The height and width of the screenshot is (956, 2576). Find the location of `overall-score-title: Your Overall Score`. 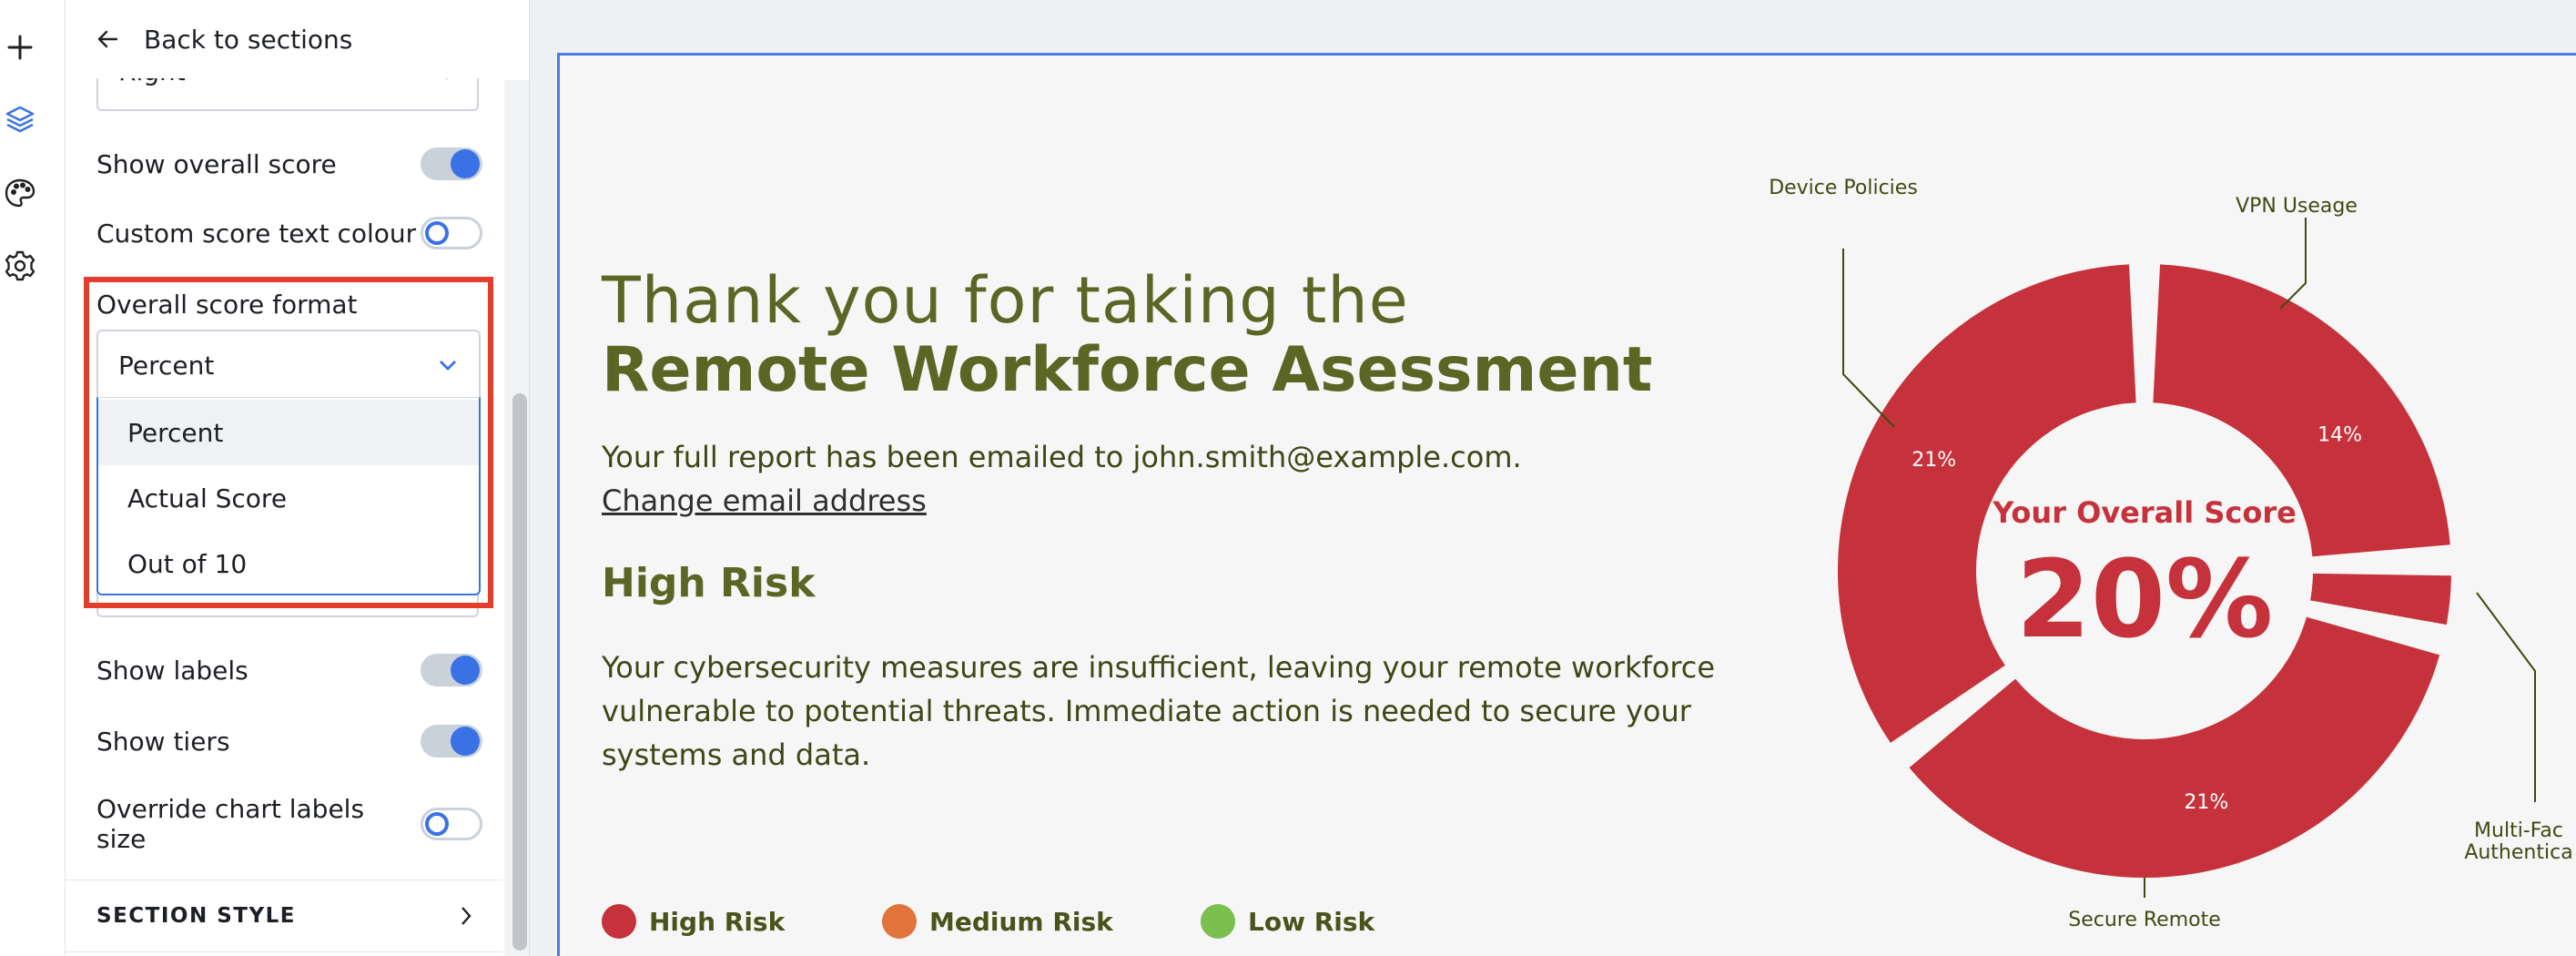

overall-score-title: Your Overall Score is located at coordinates (2144, 512).